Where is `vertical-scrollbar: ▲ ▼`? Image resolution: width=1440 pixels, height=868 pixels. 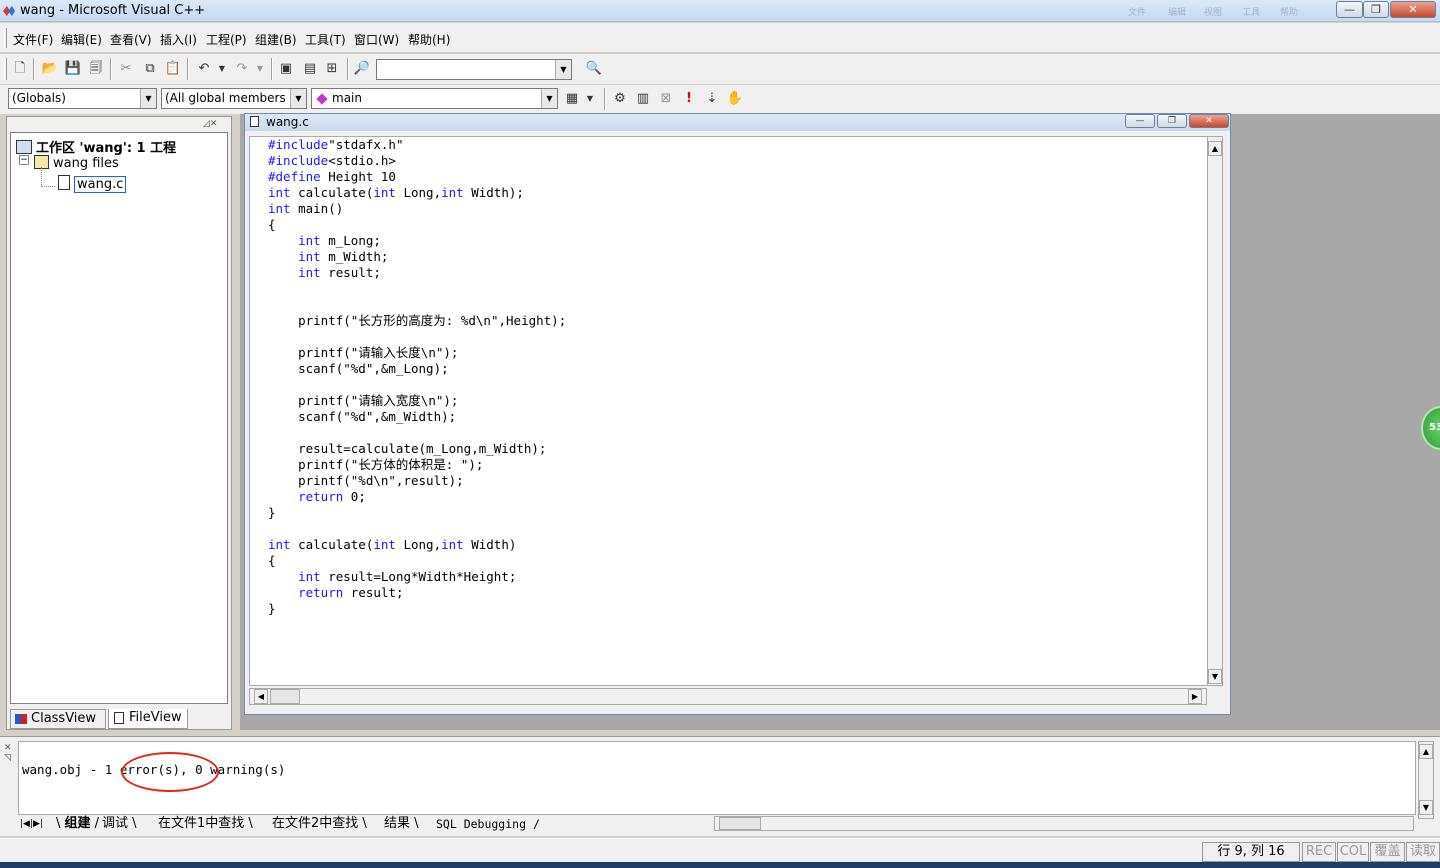 vertical-scrollbar: ▲ ▼ is located at coordinates (1215, 411).